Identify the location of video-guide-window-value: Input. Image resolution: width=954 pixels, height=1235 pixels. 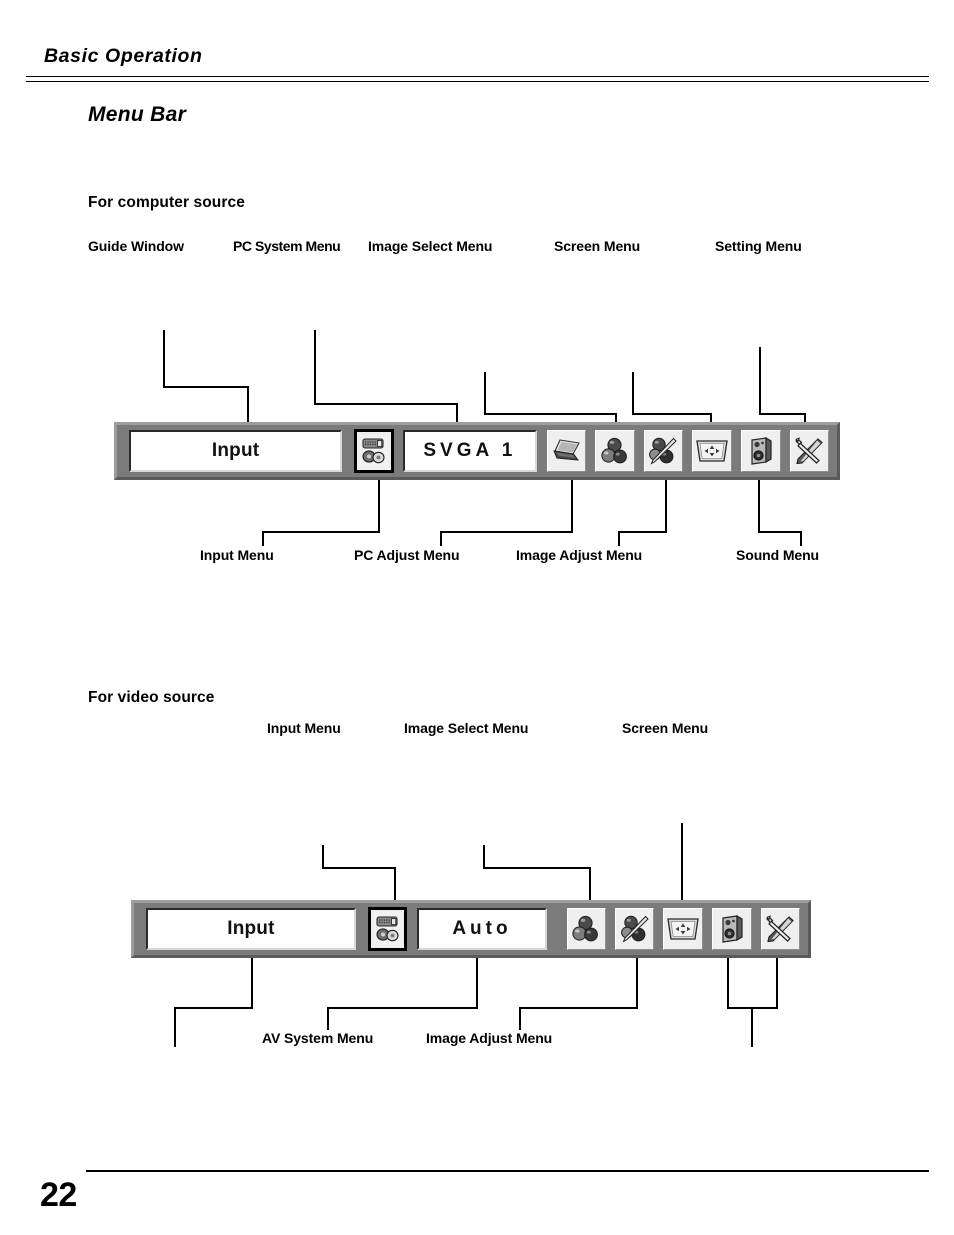
(251, 928).